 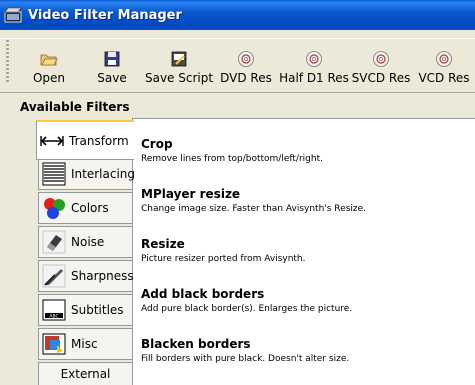 What do you see at coordinates (223, 259) in the screenshot?
I see `filter-description: Picture resizer ported from Avisynth.` at bounding box center [223, 259].